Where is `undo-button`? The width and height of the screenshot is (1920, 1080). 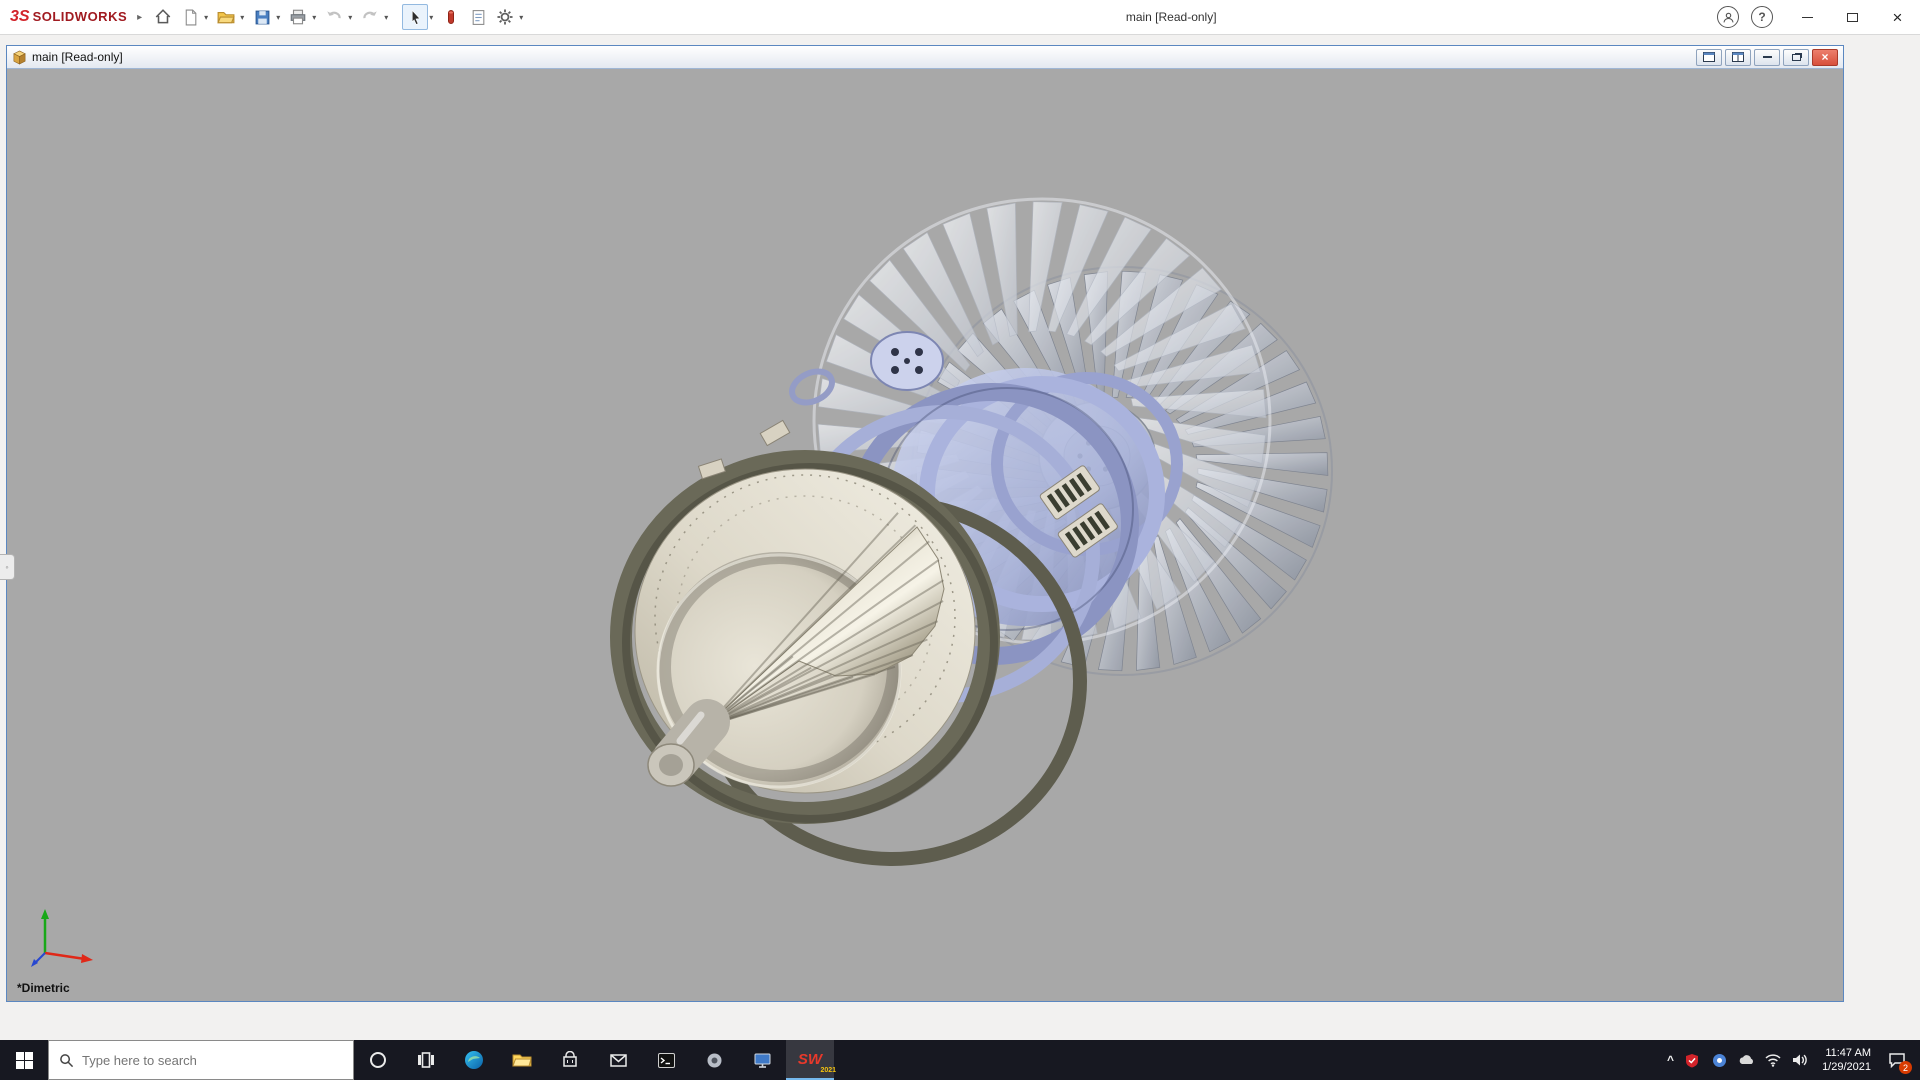
undo-button is located at coordinates (334, 17).